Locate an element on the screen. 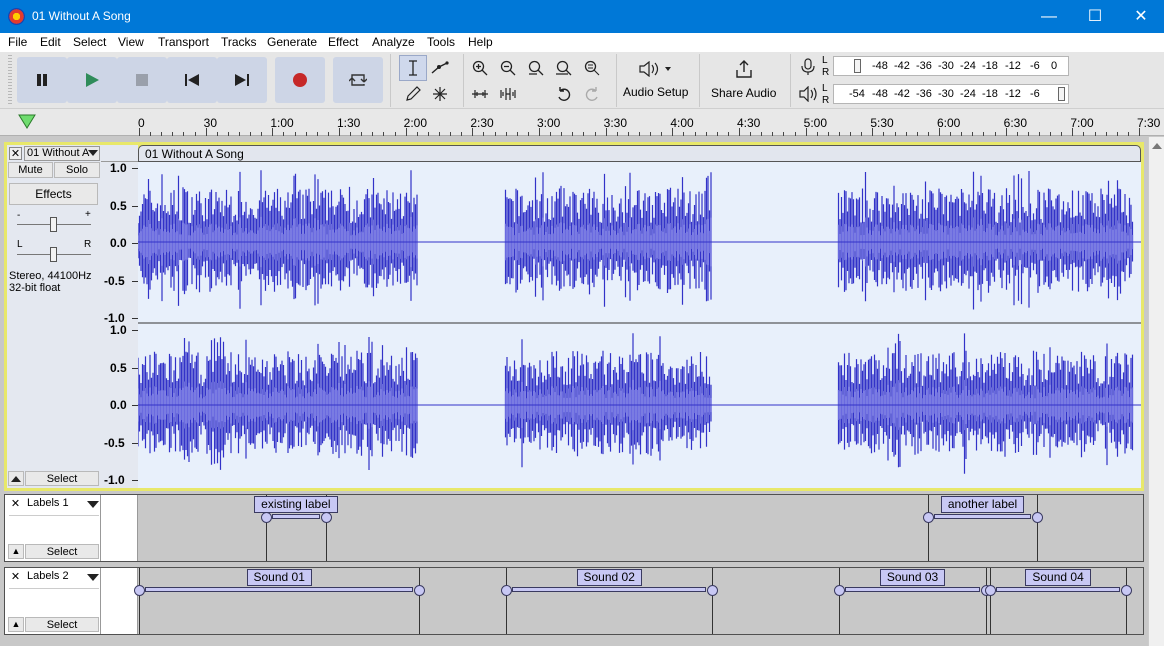 Image resolution: width=1164 pixels, height=646 pixels. menu-file: File is located at coordinates (17, 42).